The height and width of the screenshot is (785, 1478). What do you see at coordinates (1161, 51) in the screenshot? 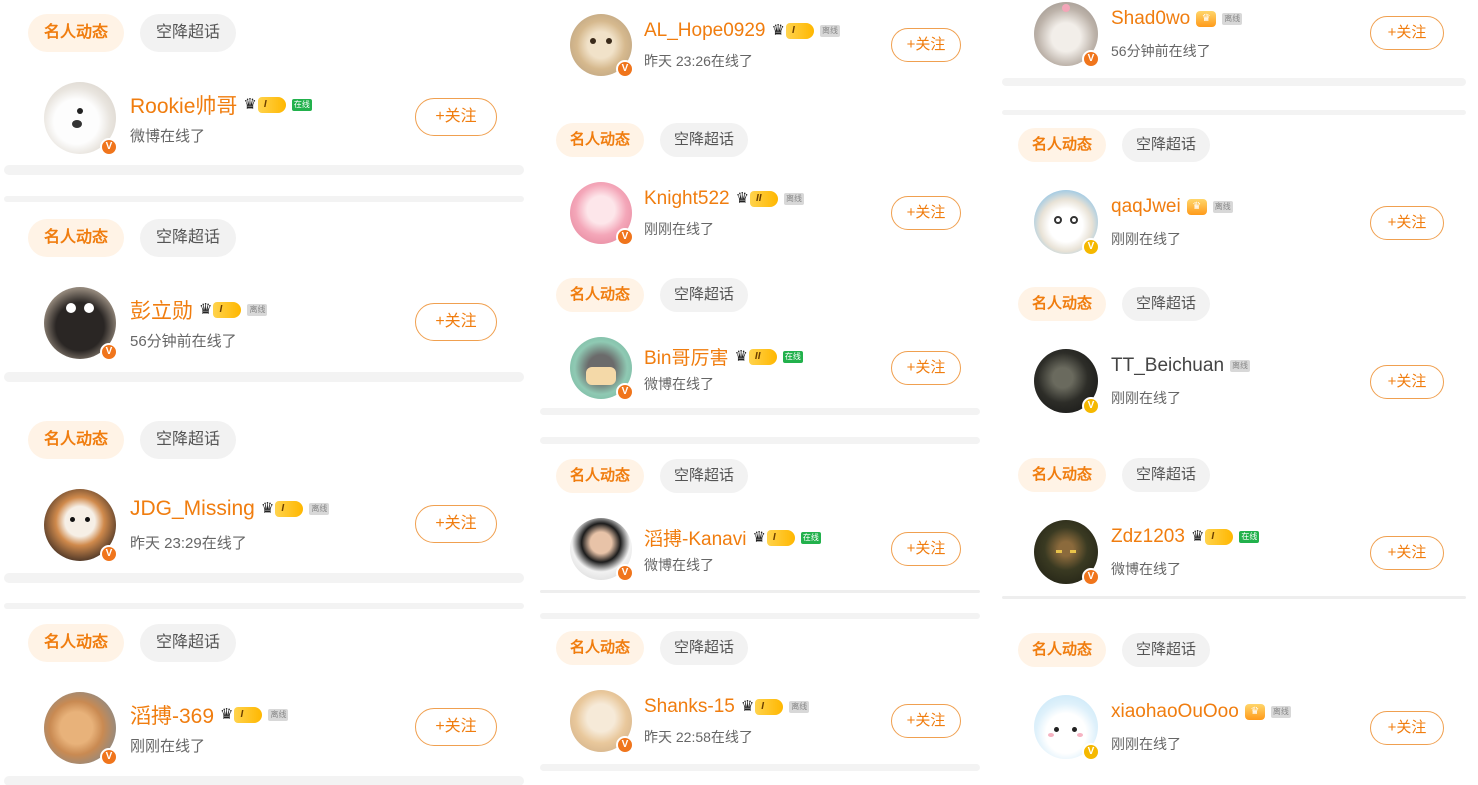
I see `online-status: 56分钟前在线了` at bounding box center [1161, 51].